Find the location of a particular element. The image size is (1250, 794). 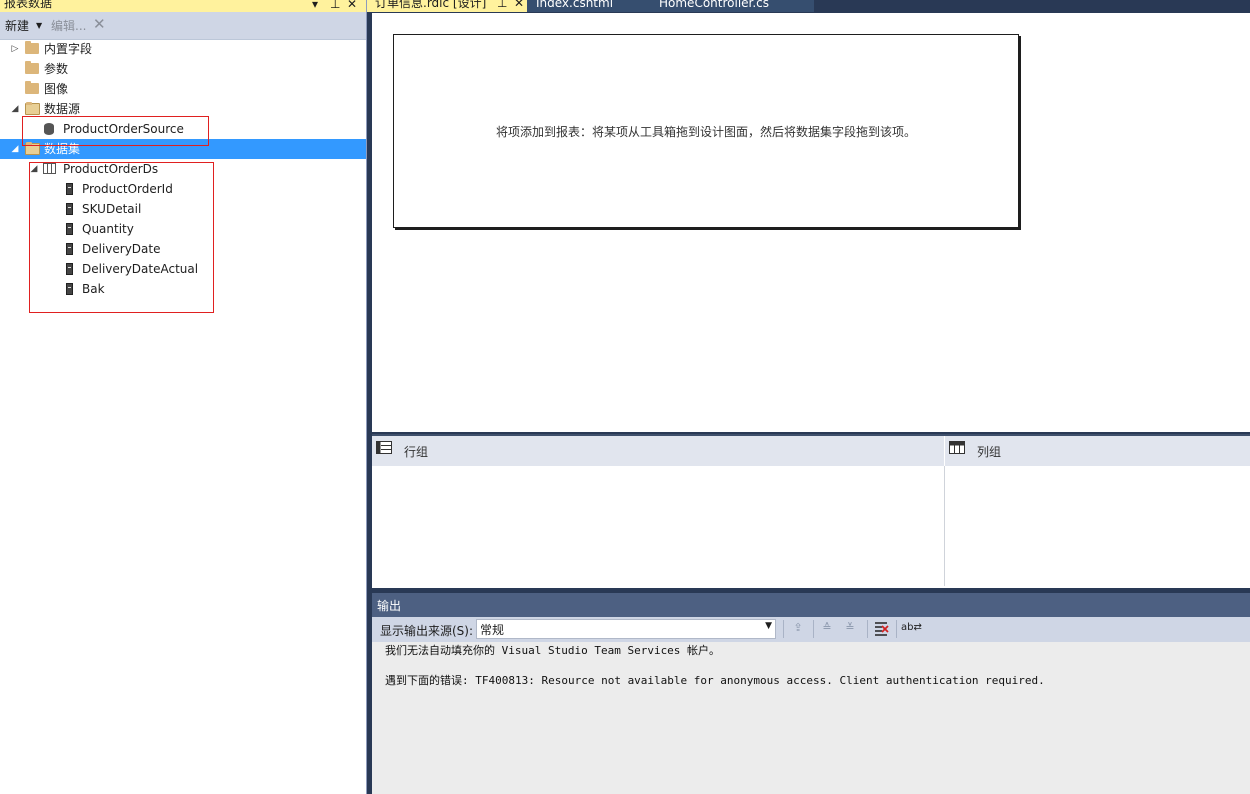

expand-icon: ▷ is located at coordinates (15, 49).